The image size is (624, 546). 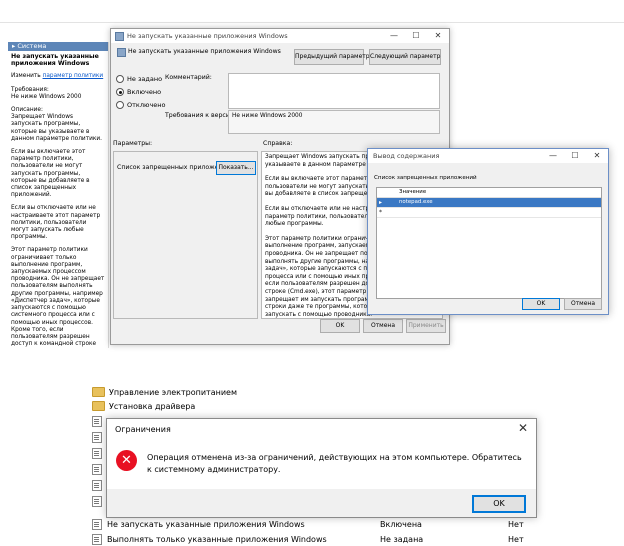 What do you see at coordinates (141, 105) in the screenshot?
I see `radio-disabled: Отключено` at bounding box center [141, 105].